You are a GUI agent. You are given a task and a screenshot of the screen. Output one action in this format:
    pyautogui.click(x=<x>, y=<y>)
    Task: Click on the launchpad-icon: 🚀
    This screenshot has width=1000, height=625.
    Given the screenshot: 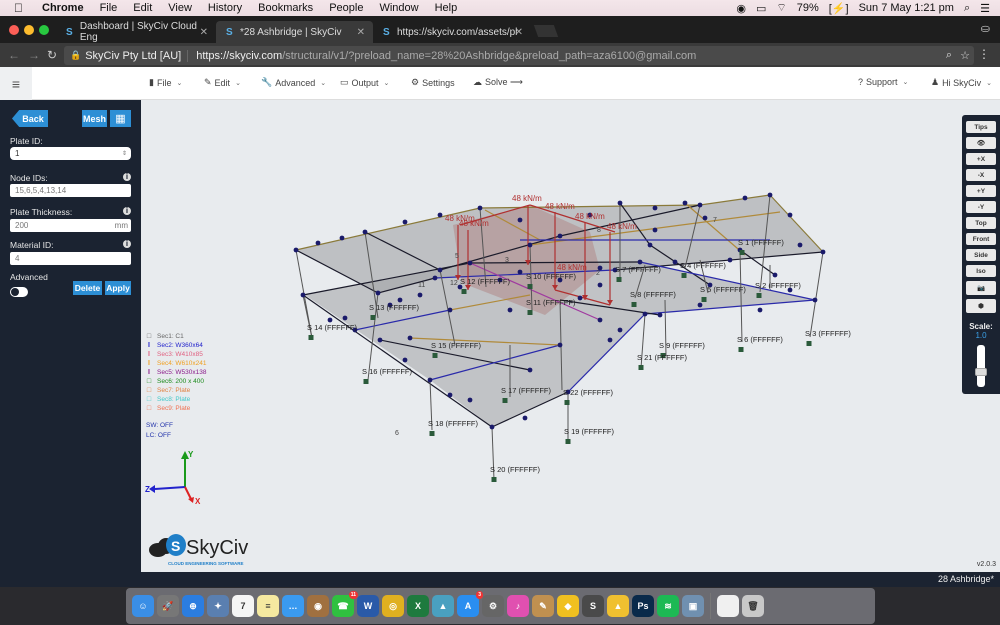 What is the action you would take?
    pyautogui.click(x=168, y=606)
    